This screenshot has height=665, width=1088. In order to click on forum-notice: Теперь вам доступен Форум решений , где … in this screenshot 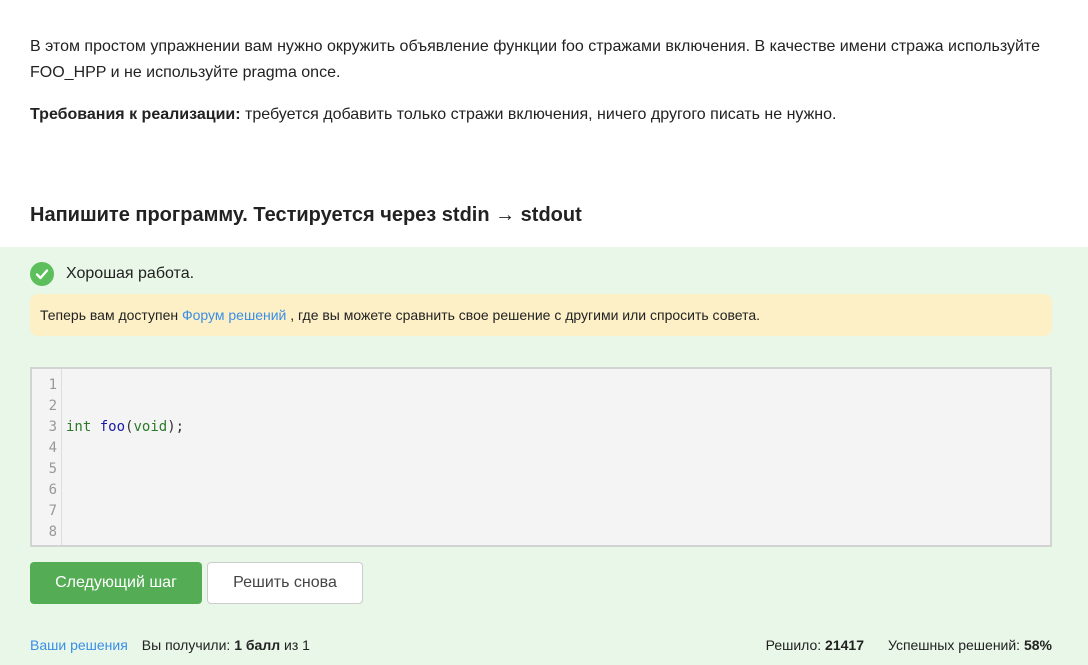, I will do `click(541, 315)`.